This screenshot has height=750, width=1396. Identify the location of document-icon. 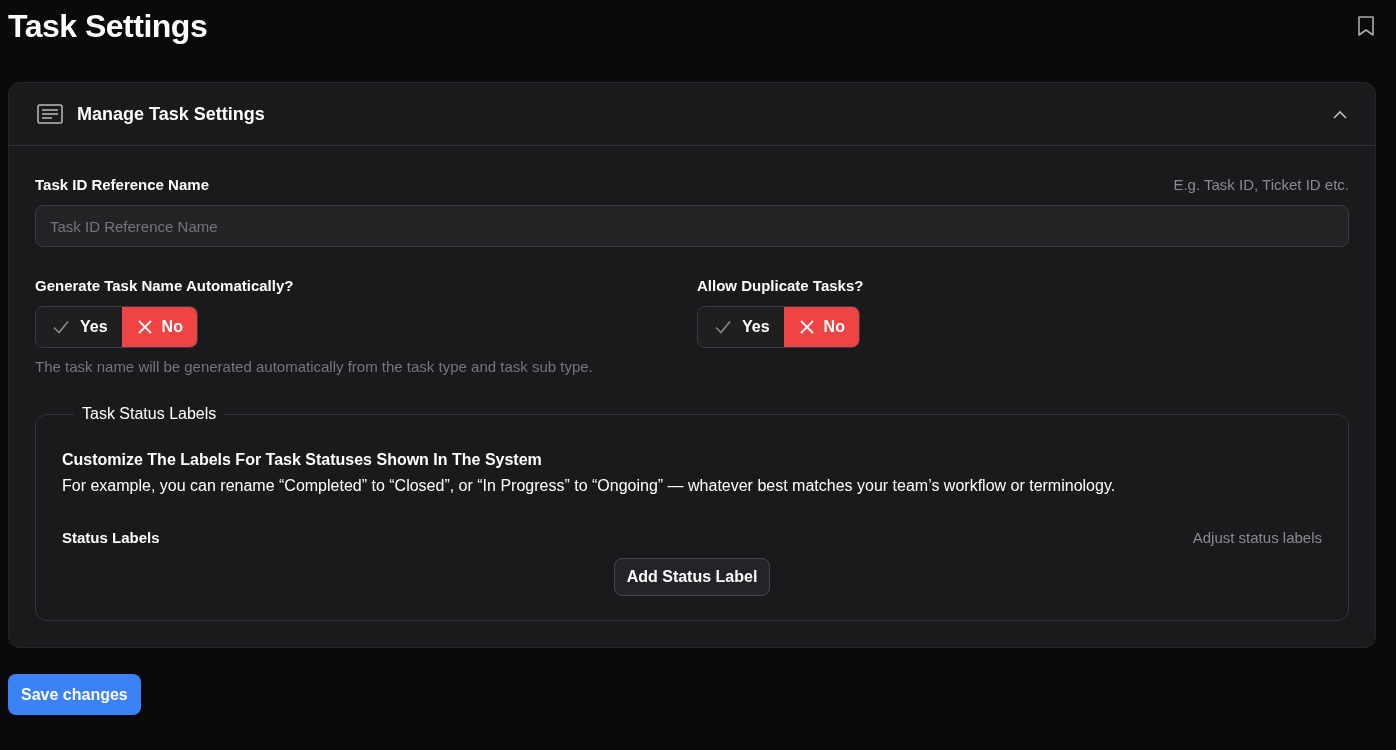
(50, 114).